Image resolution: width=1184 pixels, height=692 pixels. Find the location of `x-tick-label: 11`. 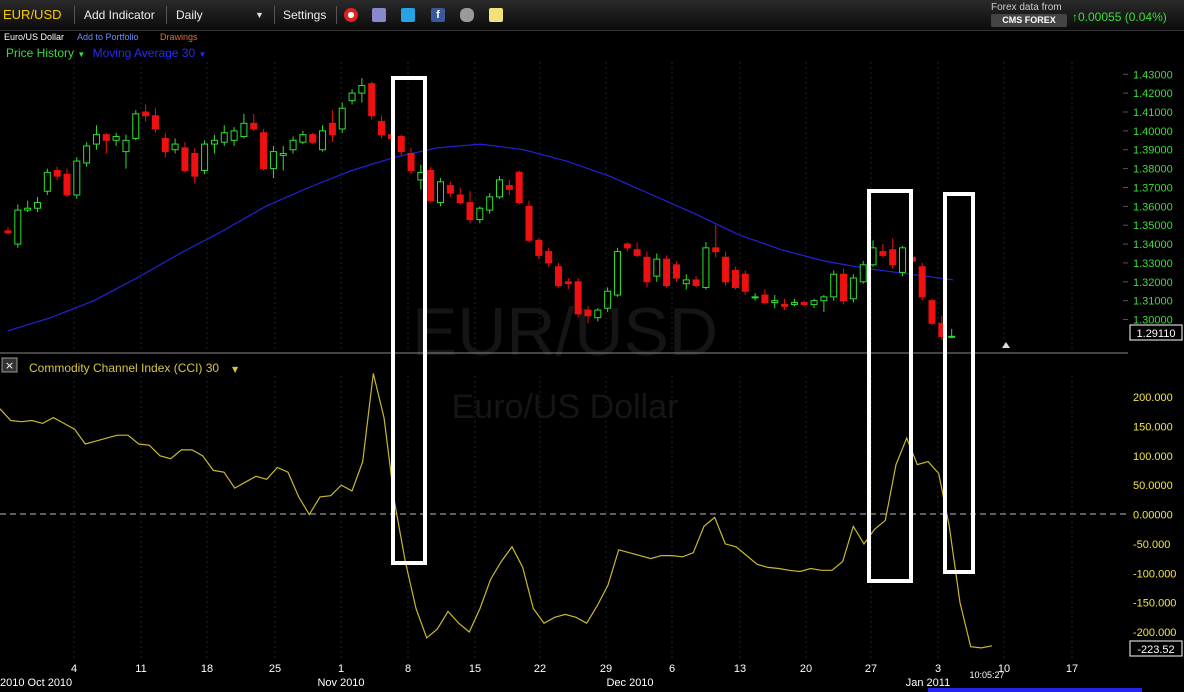

x-tick-label: 11 is located at coordinates (140, 669).